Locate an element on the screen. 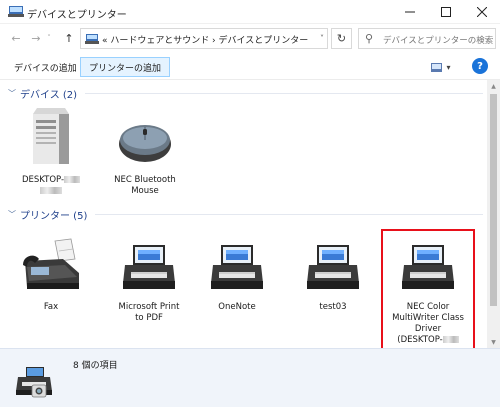 The height and width of the screenshot is (407, 500). vertical-scrollbar: ▲ ▼ is located at coordinates (493, 214).